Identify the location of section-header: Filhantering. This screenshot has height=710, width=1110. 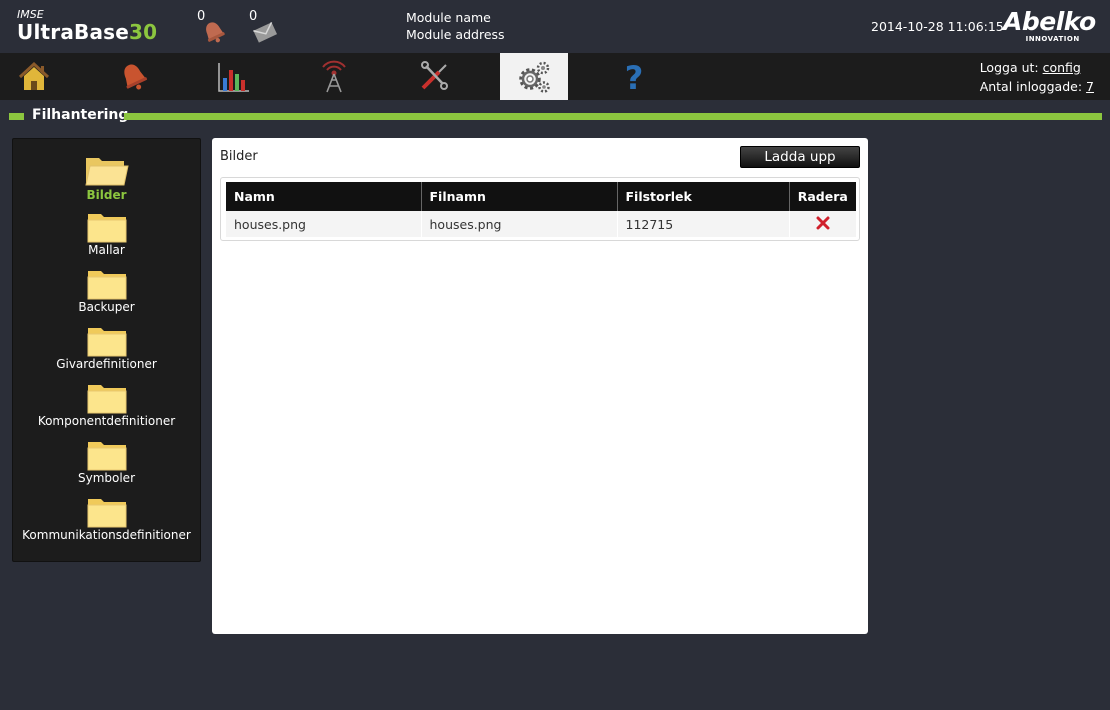
(555, 116).